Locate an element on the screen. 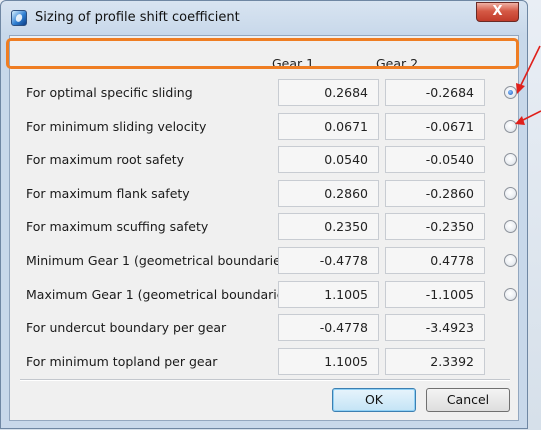 The image size is (541, 430). row-label: For minimum sliding velocity is located at coordinates (116, 126).